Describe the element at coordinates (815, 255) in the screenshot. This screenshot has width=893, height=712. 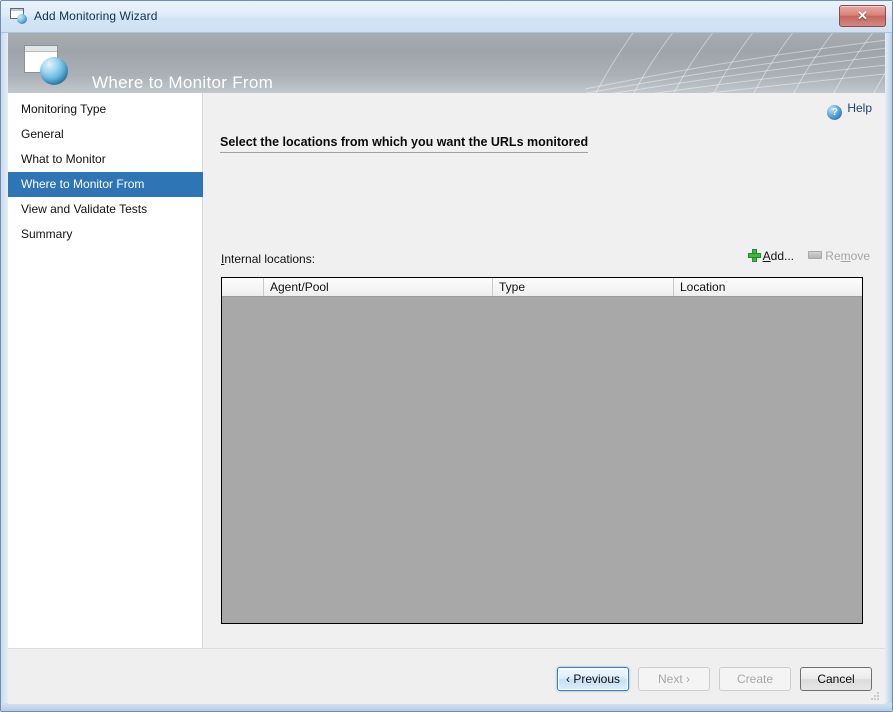
I see `gray-minus-icon` at that location.